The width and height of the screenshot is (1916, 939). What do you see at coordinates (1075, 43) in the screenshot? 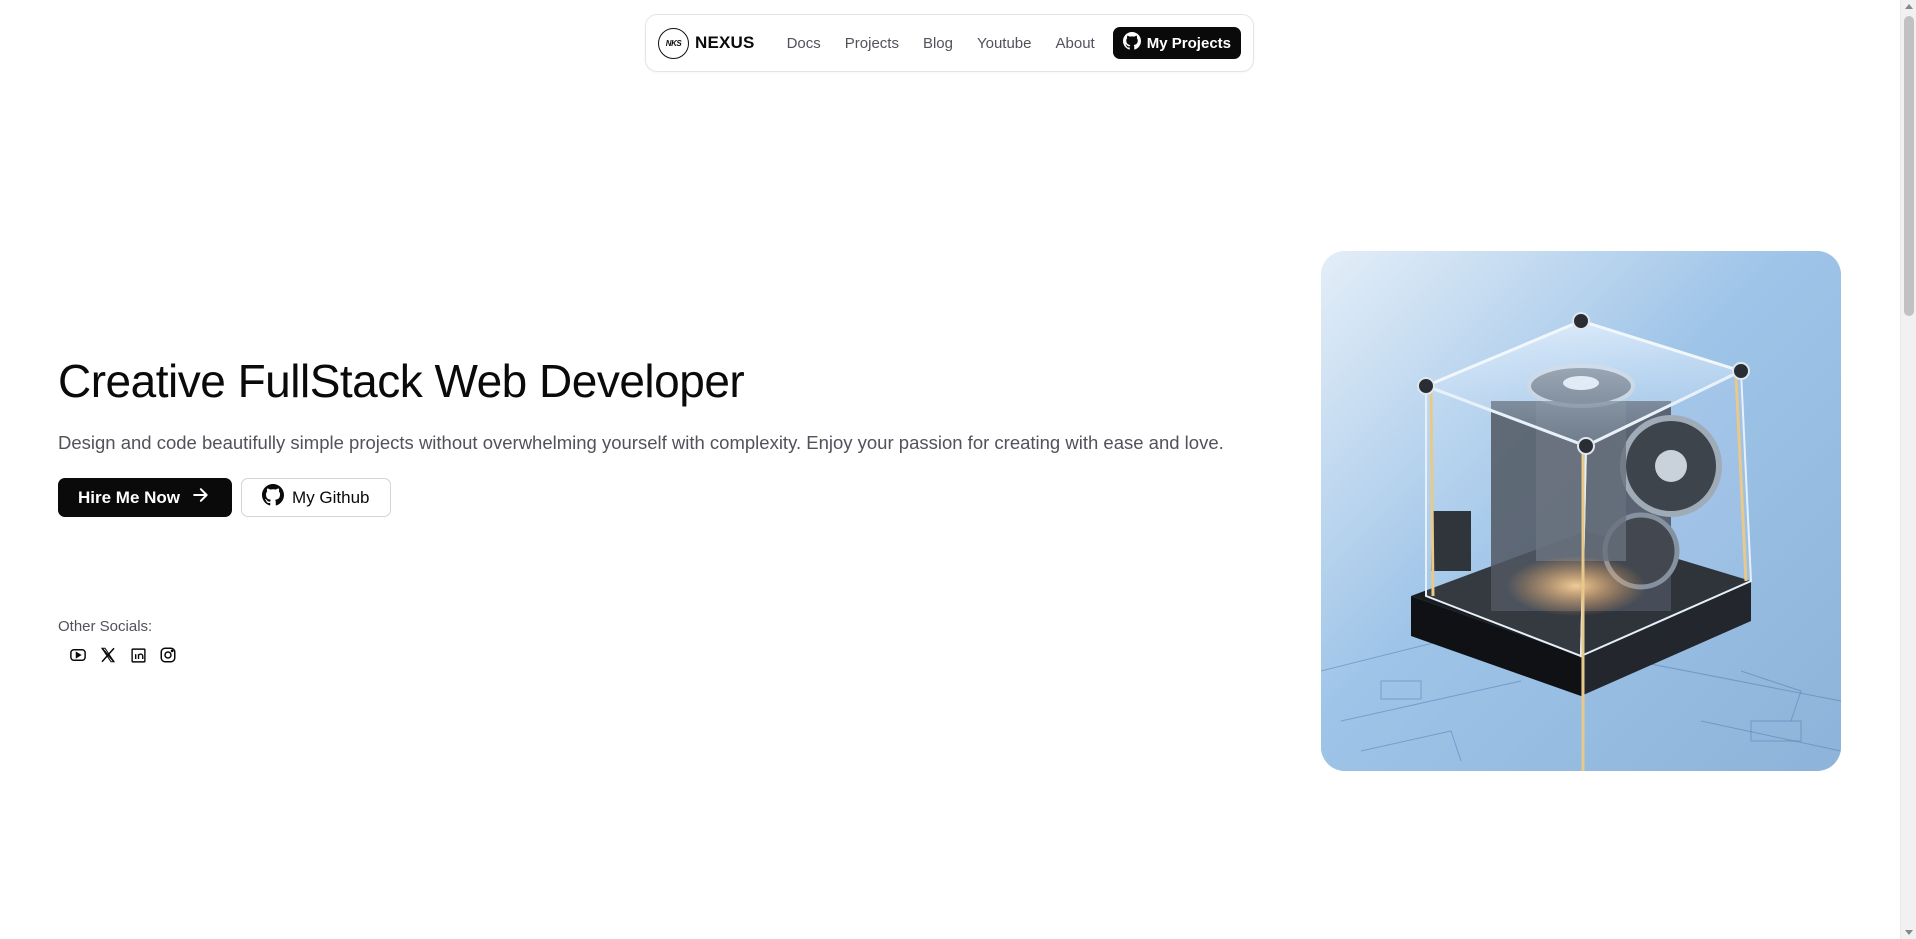
I see `nav-link-about: About` at bounding box center [1075, 43].